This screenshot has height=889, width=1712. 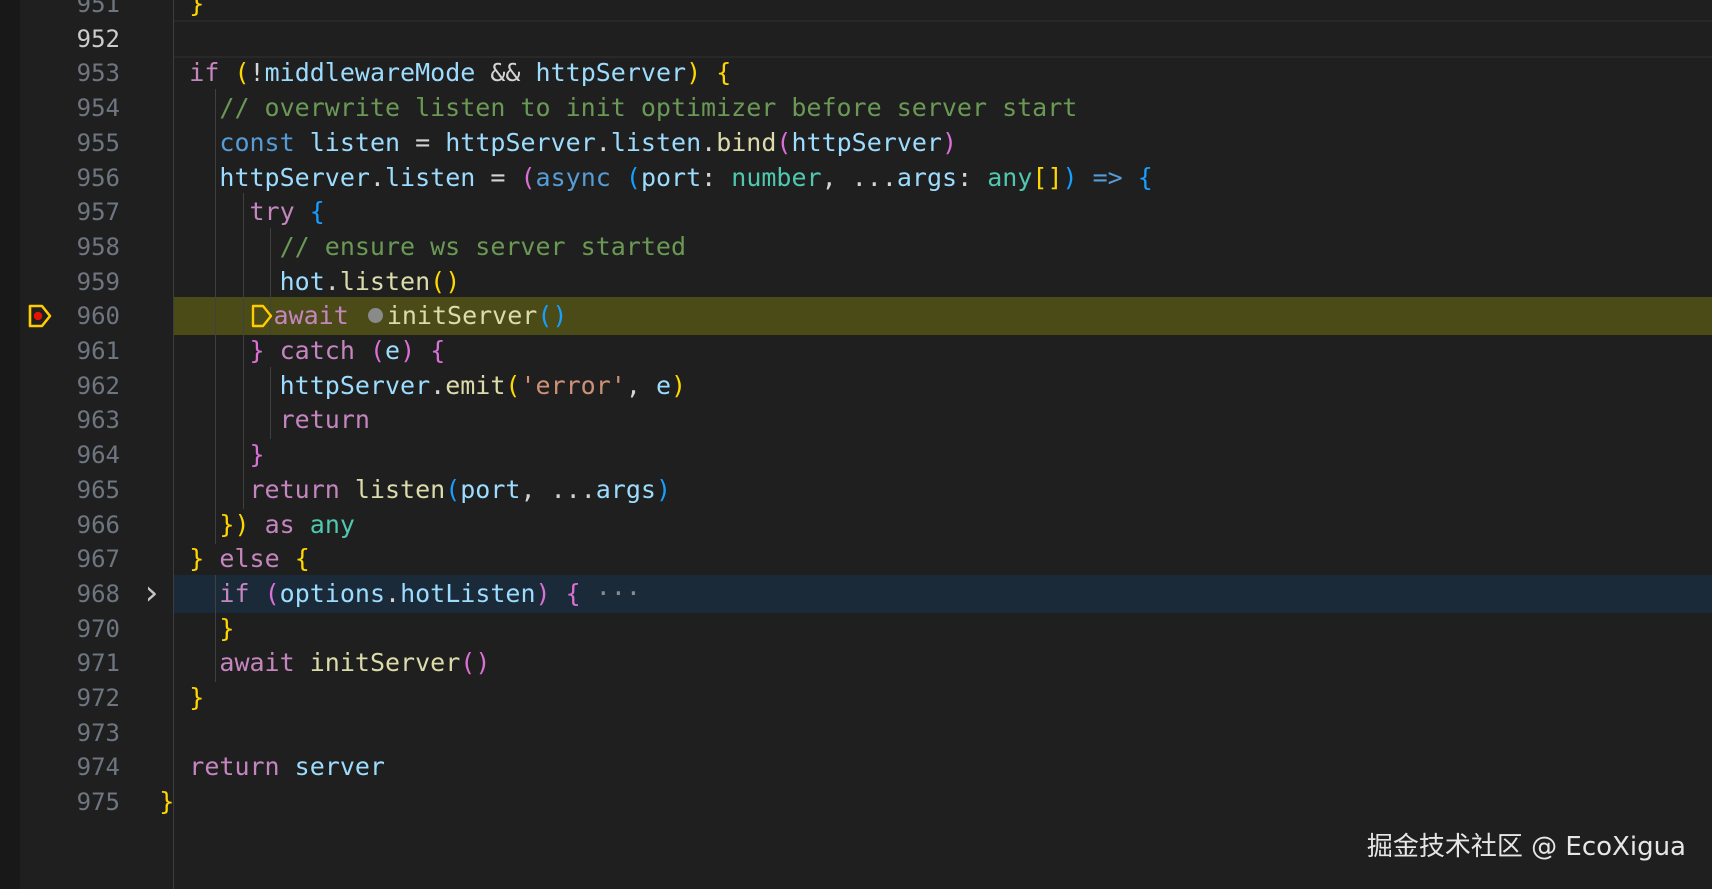 I want to click on line-number: 952, so click(x=98, y=38).